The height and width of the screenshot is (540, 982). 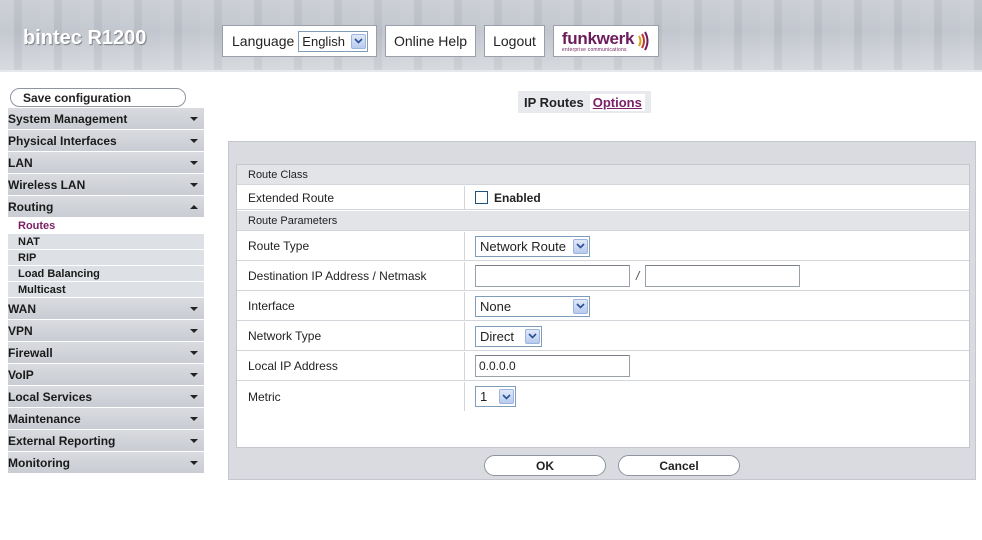 What do you see at coordinates (495, 396) in the screenshot?
I see `metric-select: 1` at bounding box center [495, 396].